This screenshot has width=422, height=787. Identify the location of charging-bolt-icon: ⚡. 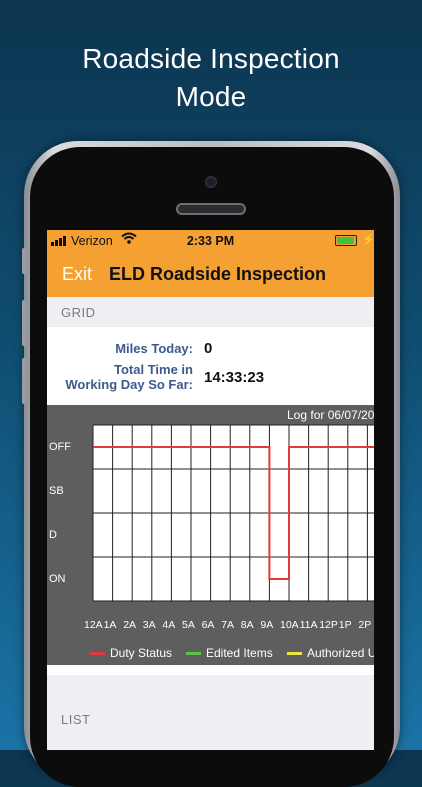
(368, 240).